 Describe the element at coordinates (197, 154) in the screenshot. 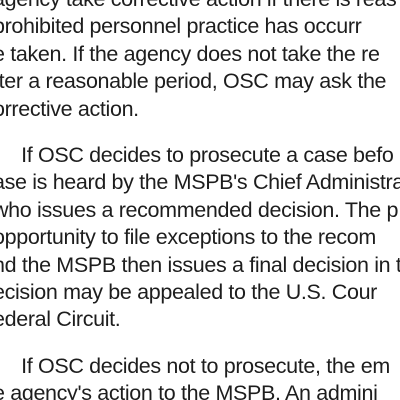

I see `text-line: If OSC decides to prosecute a case befo` at that location.